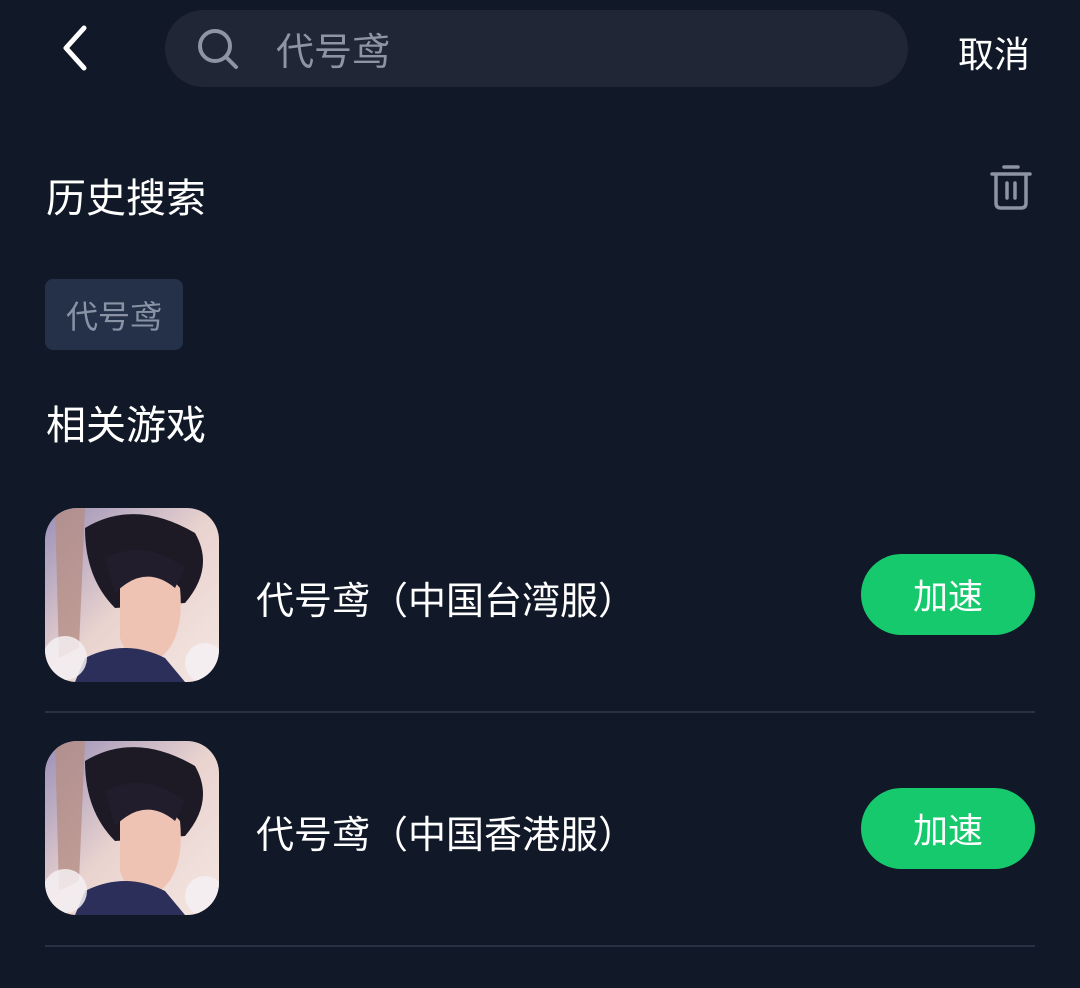 The image size is (1080, 988). I want to click on history-chip: 代号鸢, so click(114, 314).